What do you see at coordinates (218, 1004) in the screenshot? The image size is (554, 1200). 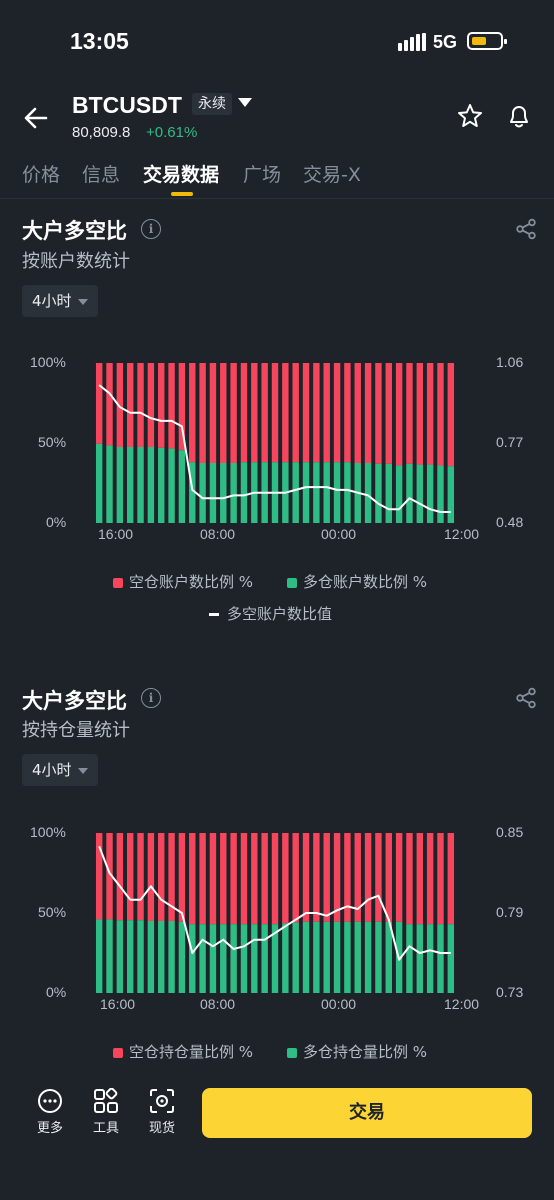 I see `x-tick: 08:00` at bounding box center [218, 1004].